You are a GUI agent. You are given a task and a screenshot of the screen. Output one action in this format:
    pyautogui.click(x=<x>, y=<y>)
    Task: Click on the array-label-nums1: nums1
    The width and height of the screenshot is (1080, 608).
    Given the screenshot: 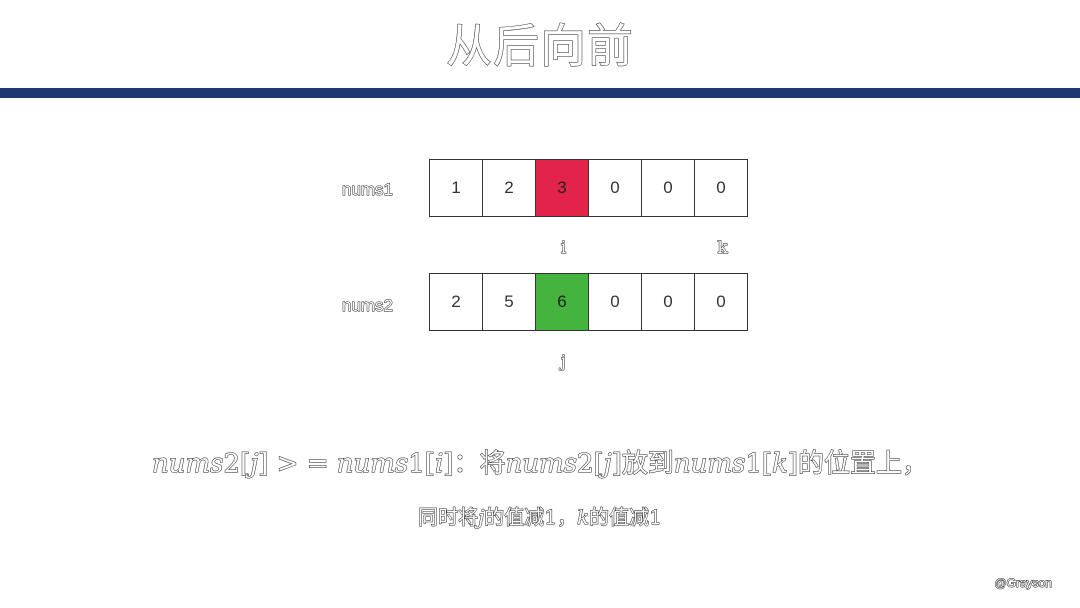 What is the action you would take?
    pyautogui.click(x=367, y=190)
    